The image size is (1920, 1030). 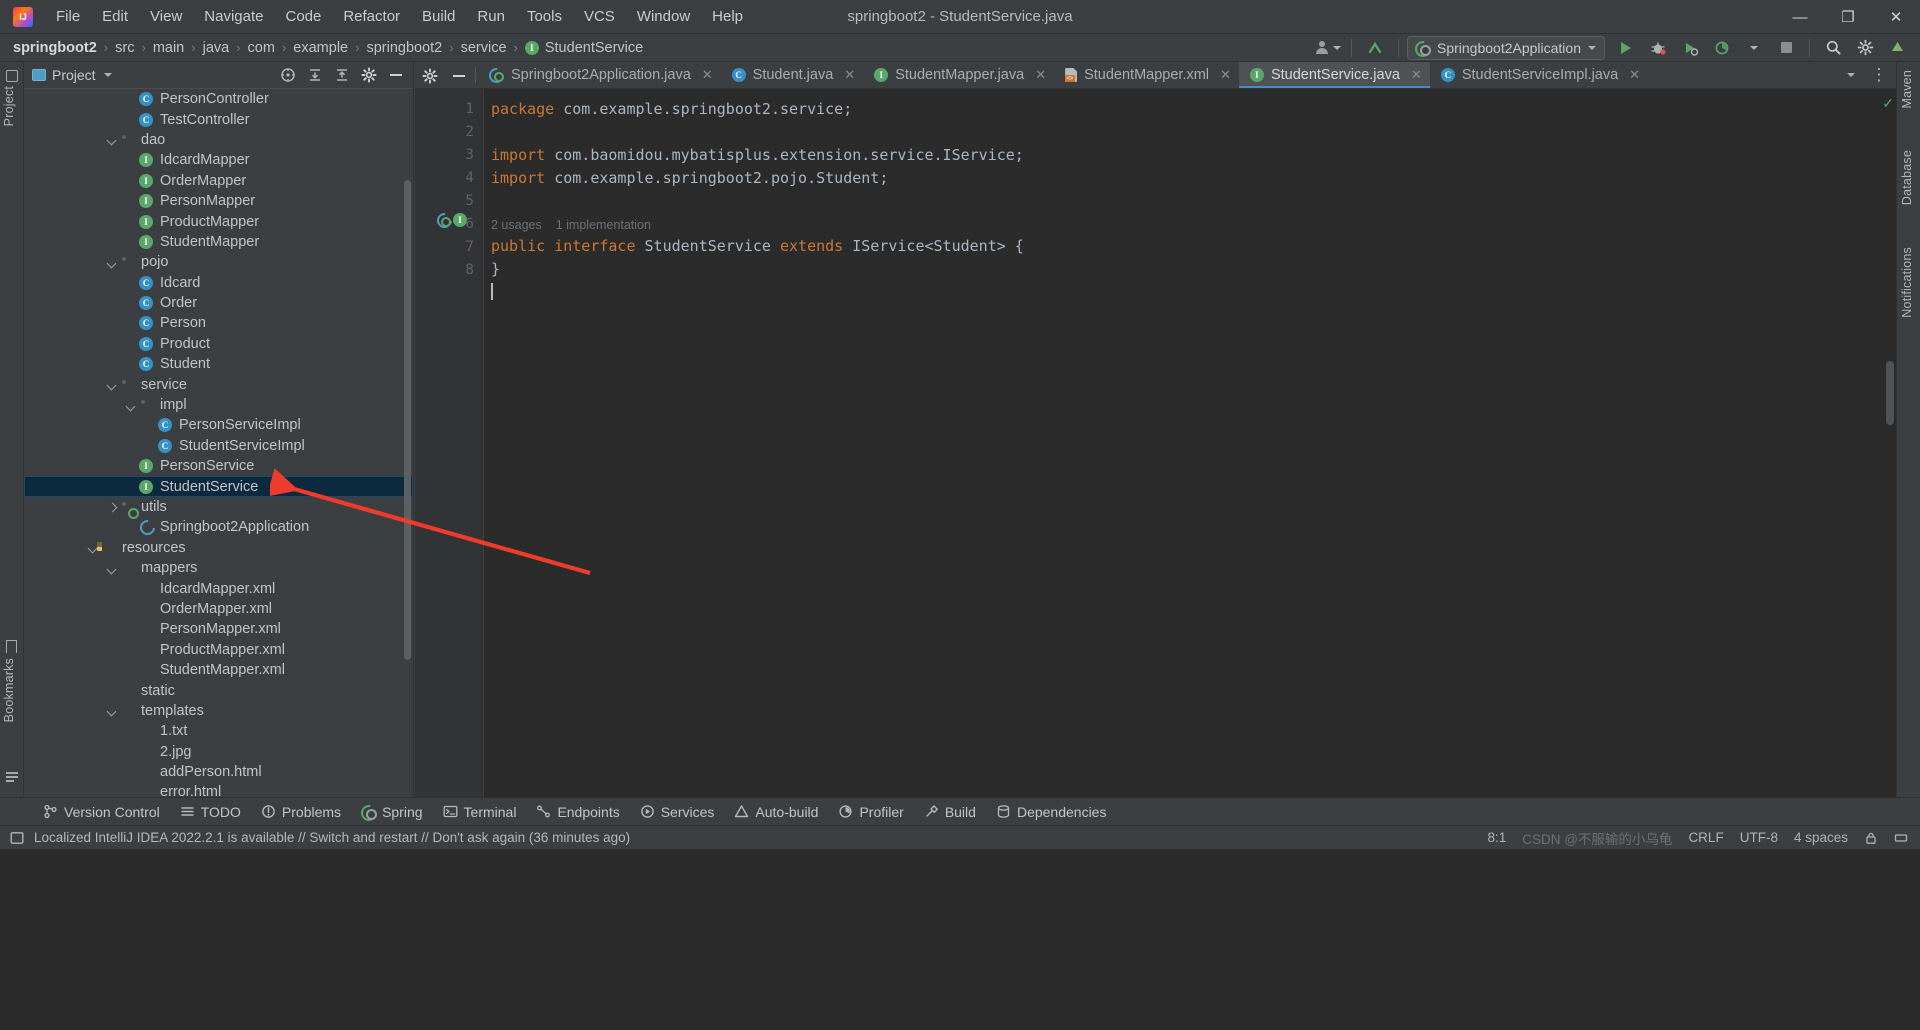 What do you see at coordinates (218, 99) in the screenshot?
I see `tree-item: C PersonController` at bounding box center [218, 99].